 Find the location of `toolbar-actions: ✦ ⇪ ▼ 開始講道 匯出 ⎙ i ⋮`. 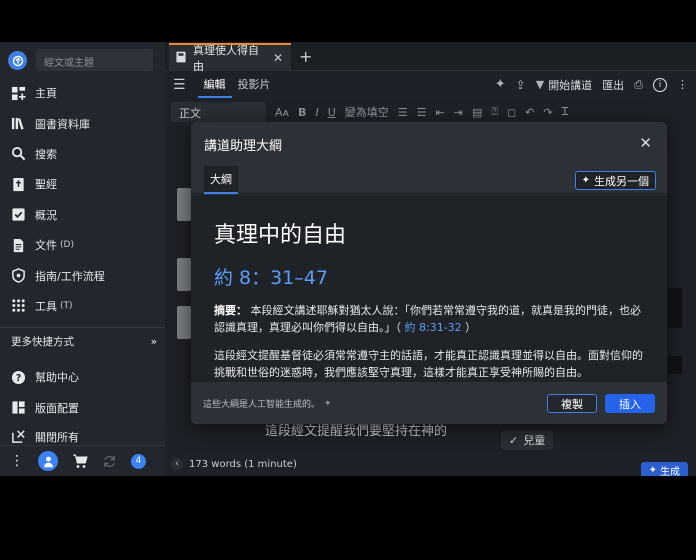

toolbar-actions: ✦ ⇪ ▼ 開始講道 匯出 ⎙ i ⋮ is located at coordinates (591, 84).